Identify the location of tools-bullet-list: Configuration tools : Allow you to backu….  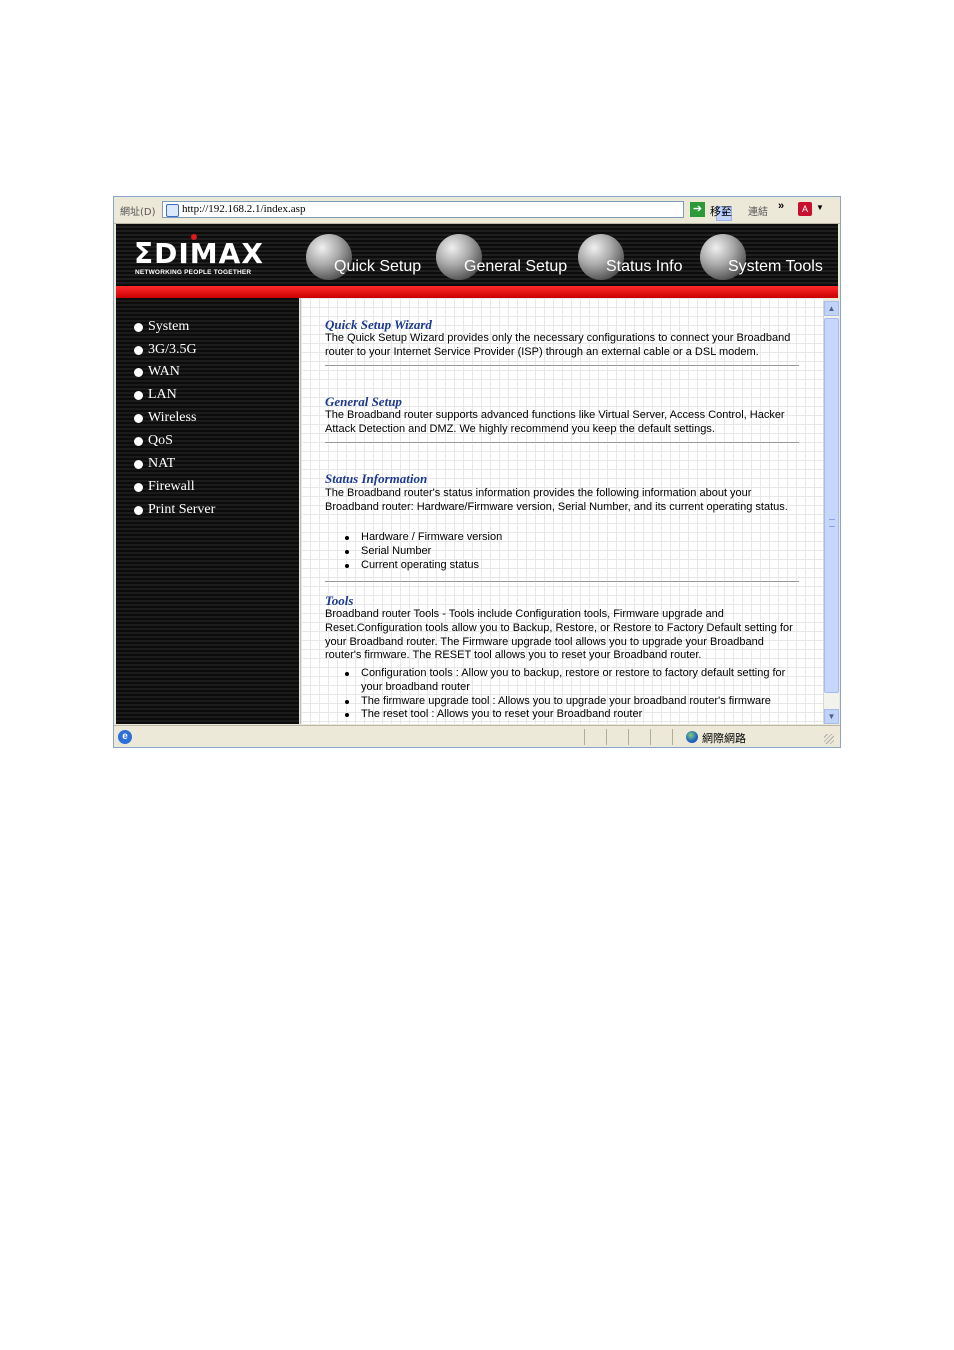
(569, 694).